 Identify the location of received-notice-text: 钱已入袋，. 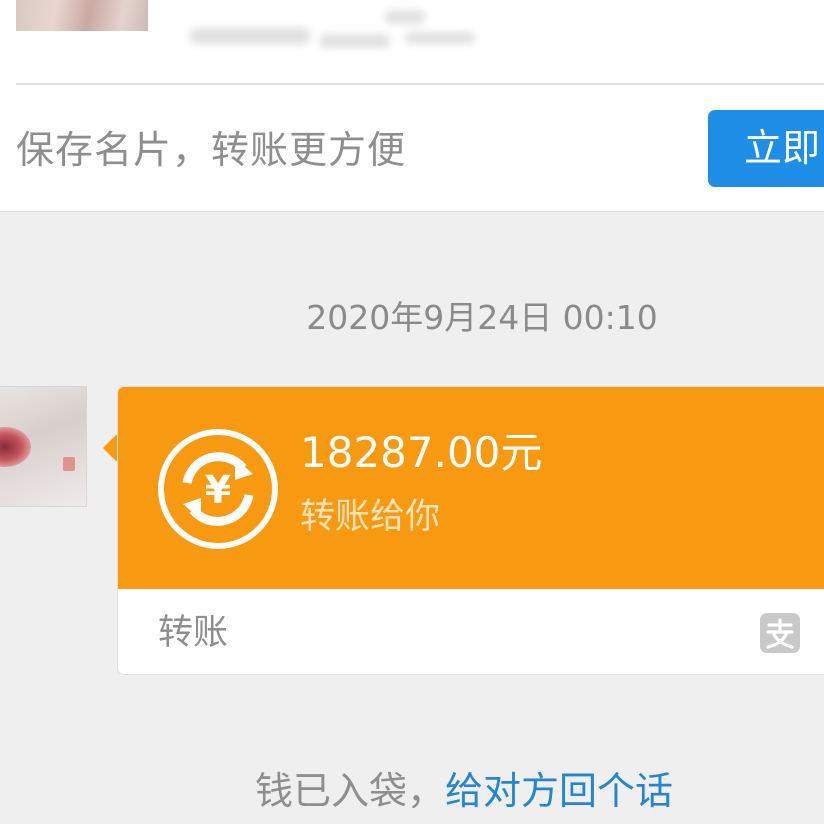
(350, 791).